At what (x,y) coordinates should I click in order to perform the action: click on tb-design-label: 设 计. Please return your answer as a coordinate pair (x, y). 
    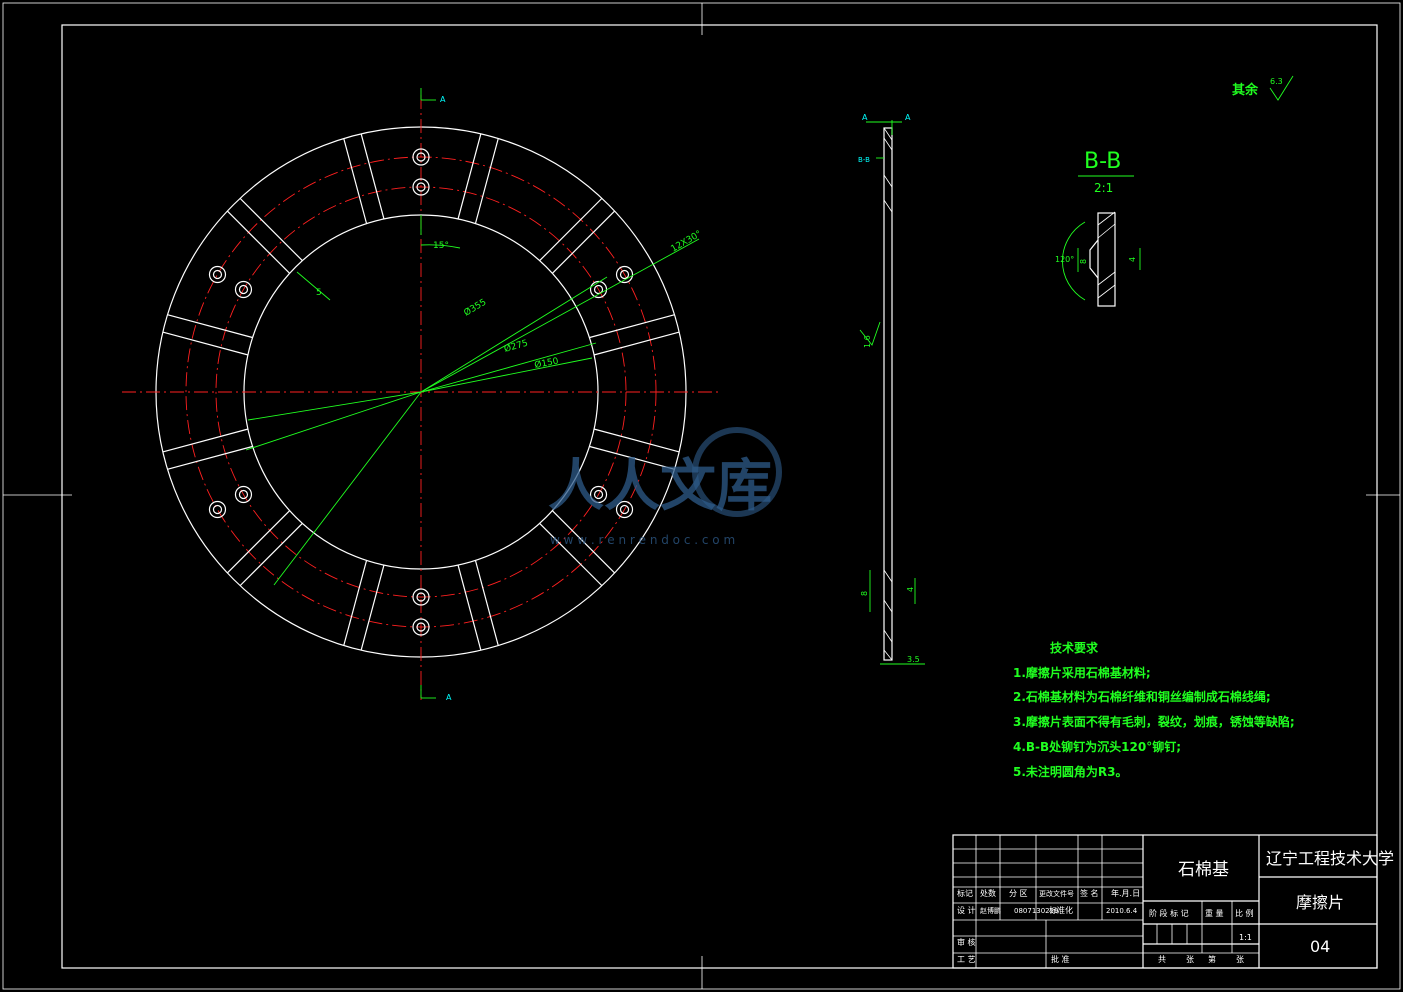
    Looking at the image, I should click on (966, 910).